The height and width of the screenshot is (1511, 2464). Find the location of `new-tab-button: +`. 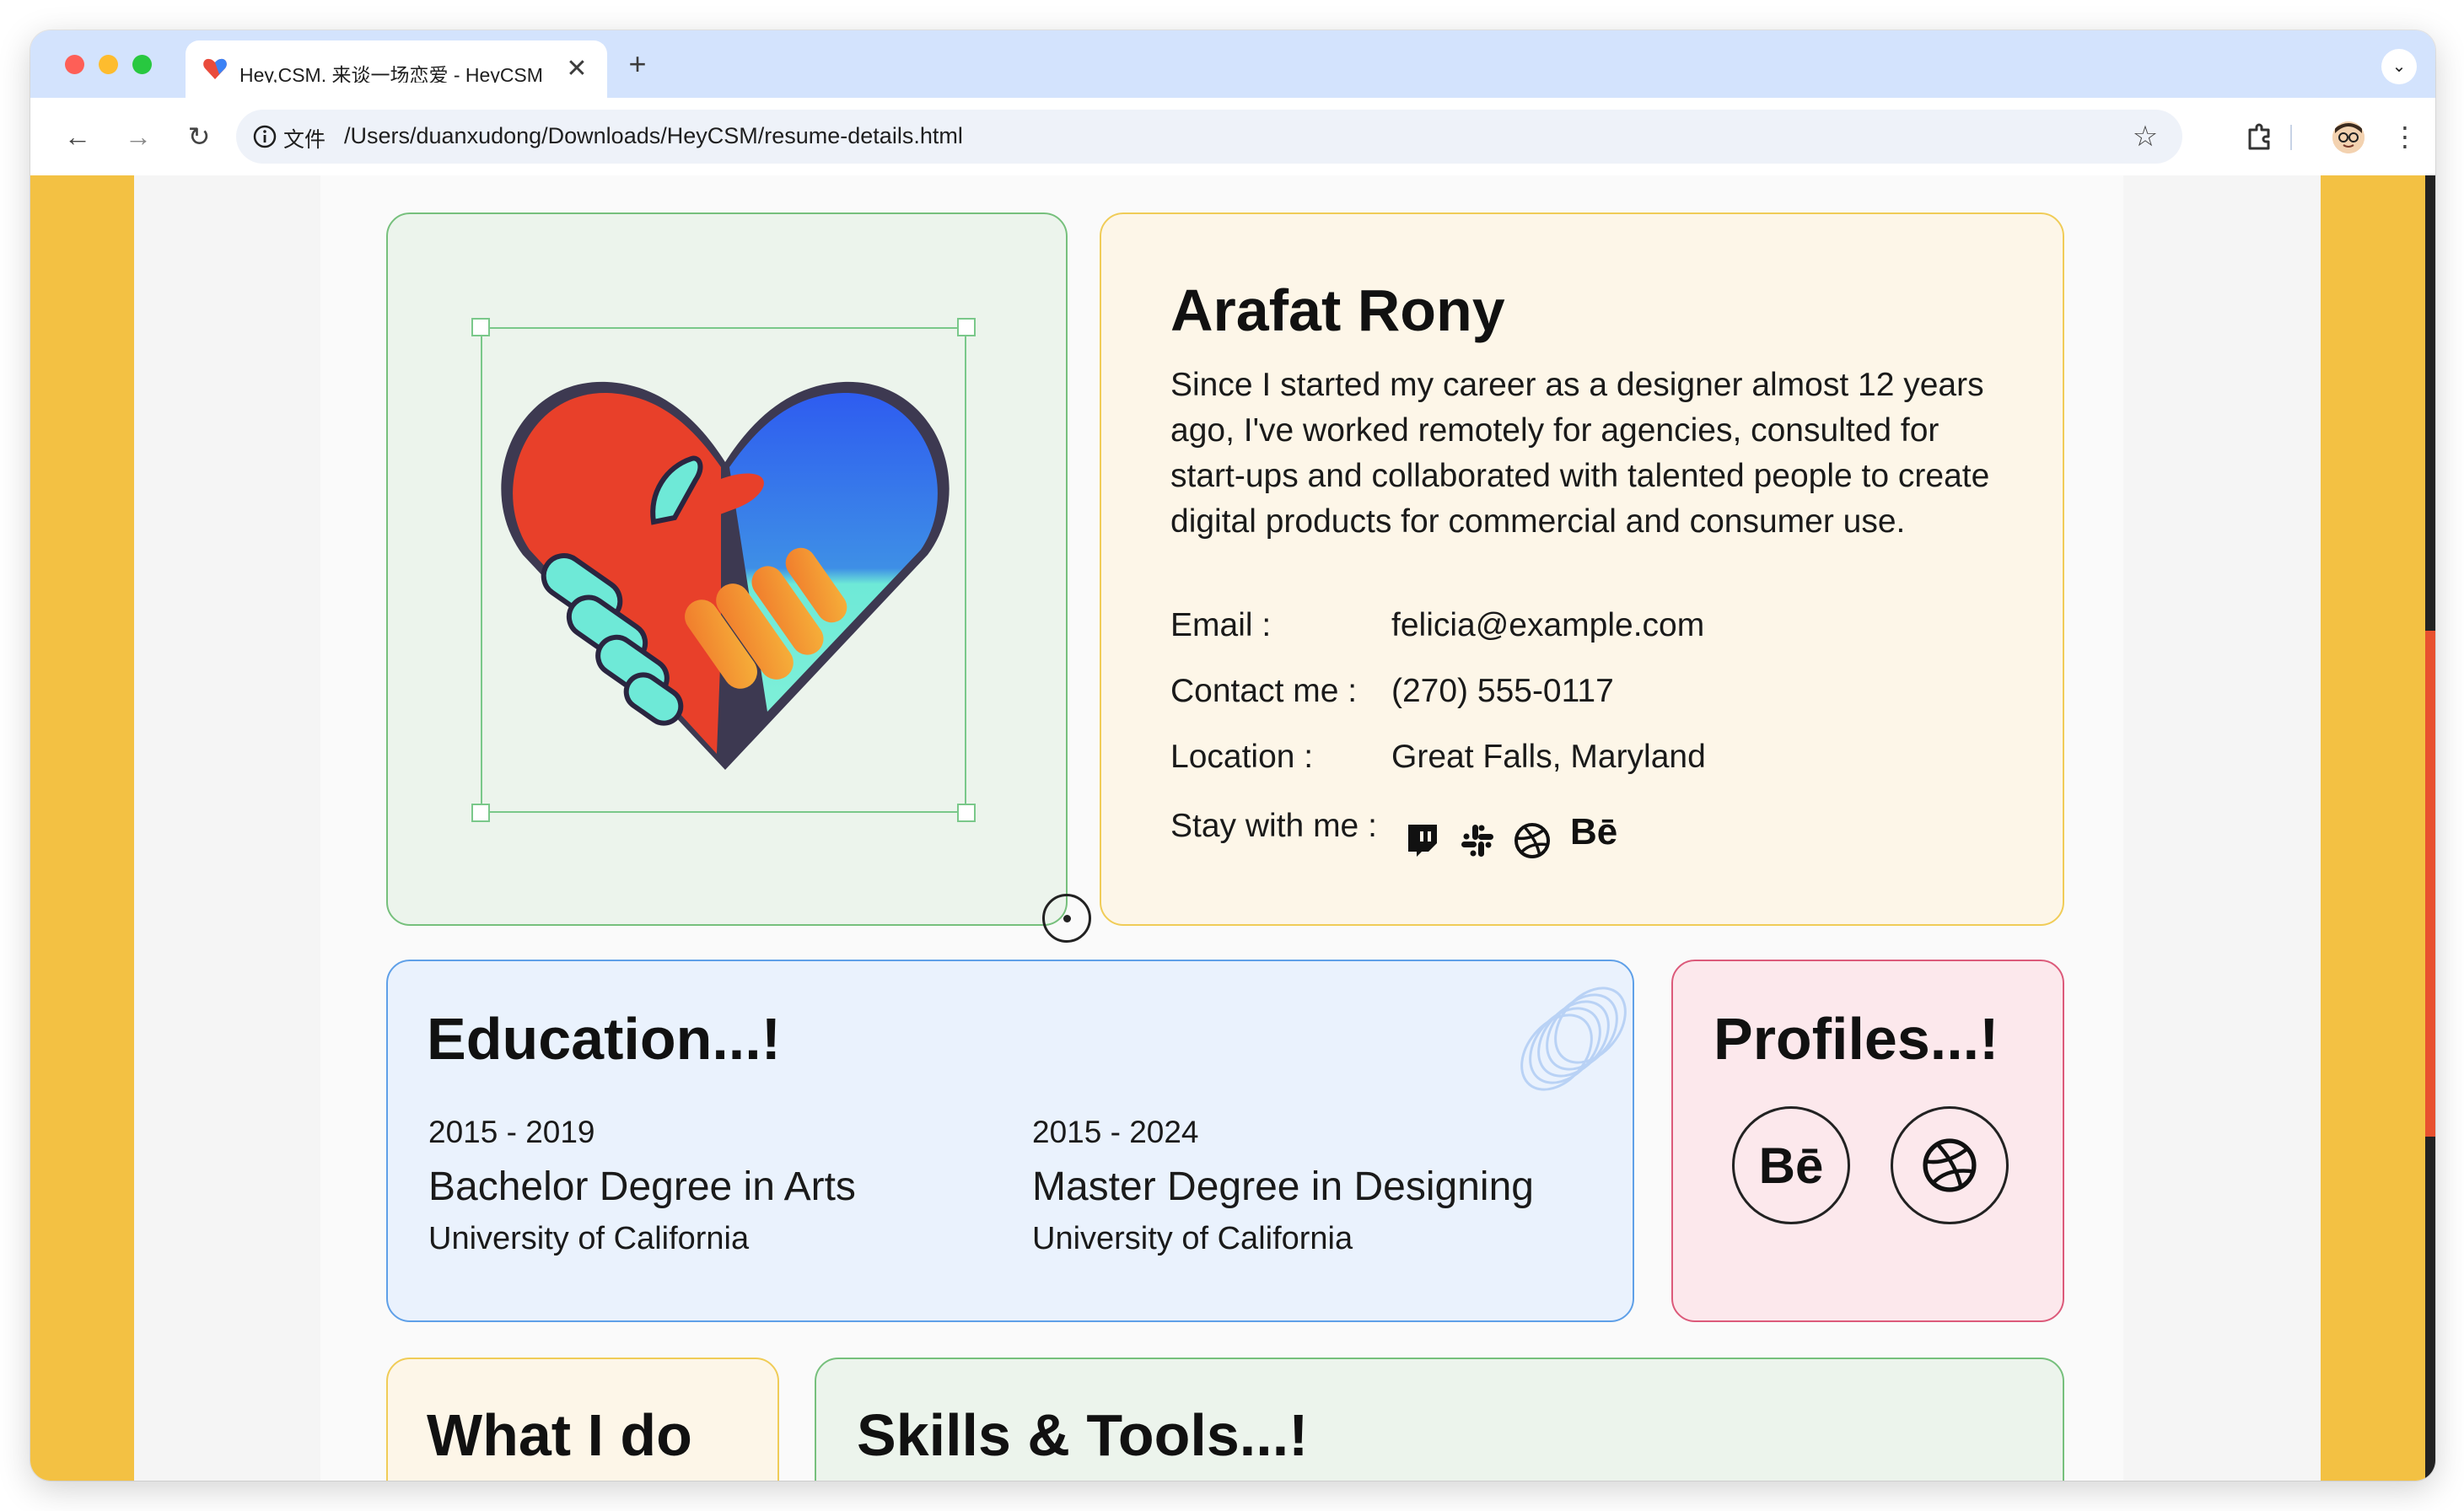

new-tab-button: + is located at coordinates (637, 66).